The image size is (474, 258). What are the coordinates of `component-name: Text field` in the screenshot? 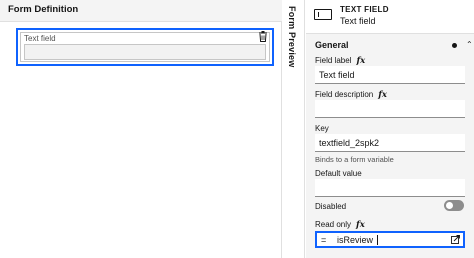 It's located at (358, 21).